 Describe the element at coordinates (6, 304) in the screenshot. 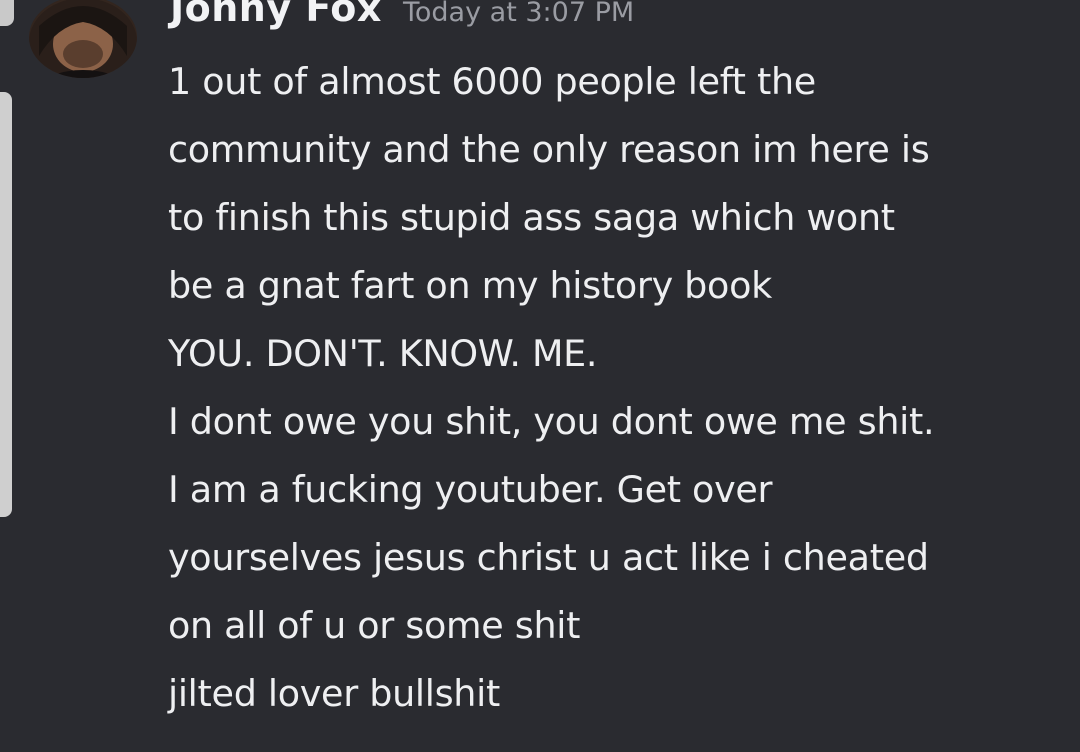

I see `scrollbar-thumb` at that location.